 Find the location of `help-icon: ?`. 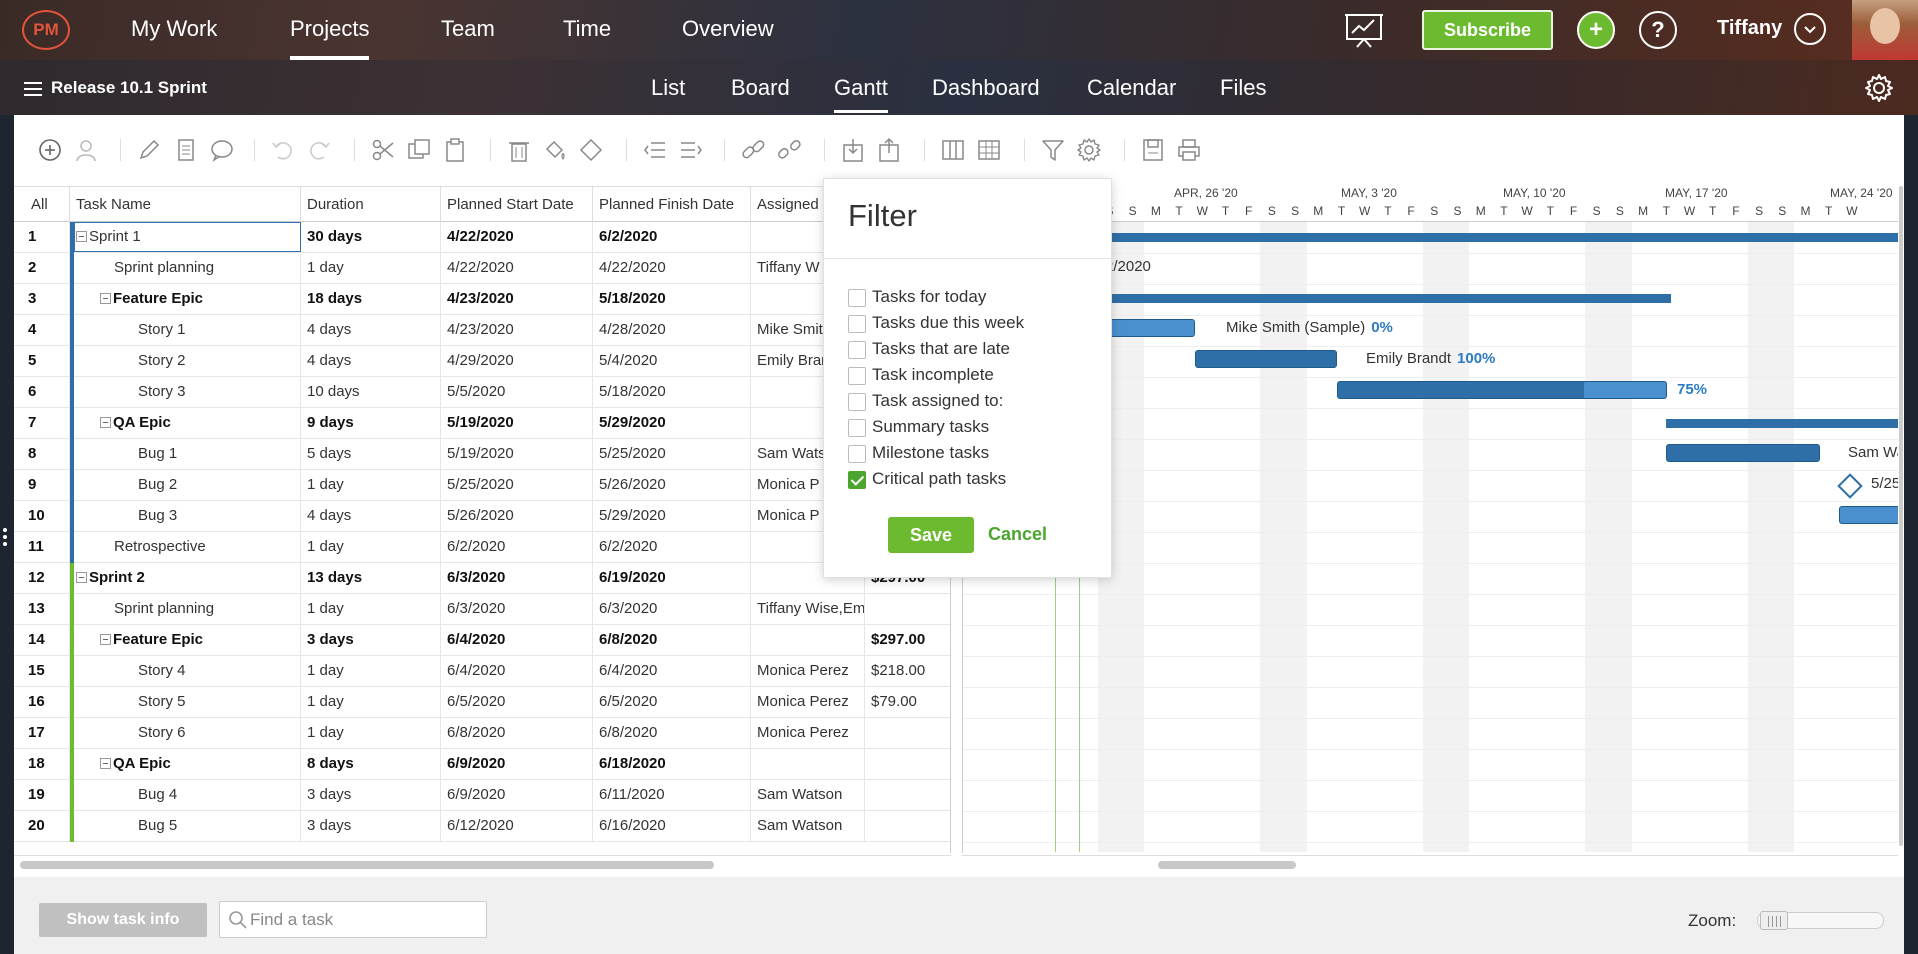

help-icon: ? is located at coordinates (1658, 30).